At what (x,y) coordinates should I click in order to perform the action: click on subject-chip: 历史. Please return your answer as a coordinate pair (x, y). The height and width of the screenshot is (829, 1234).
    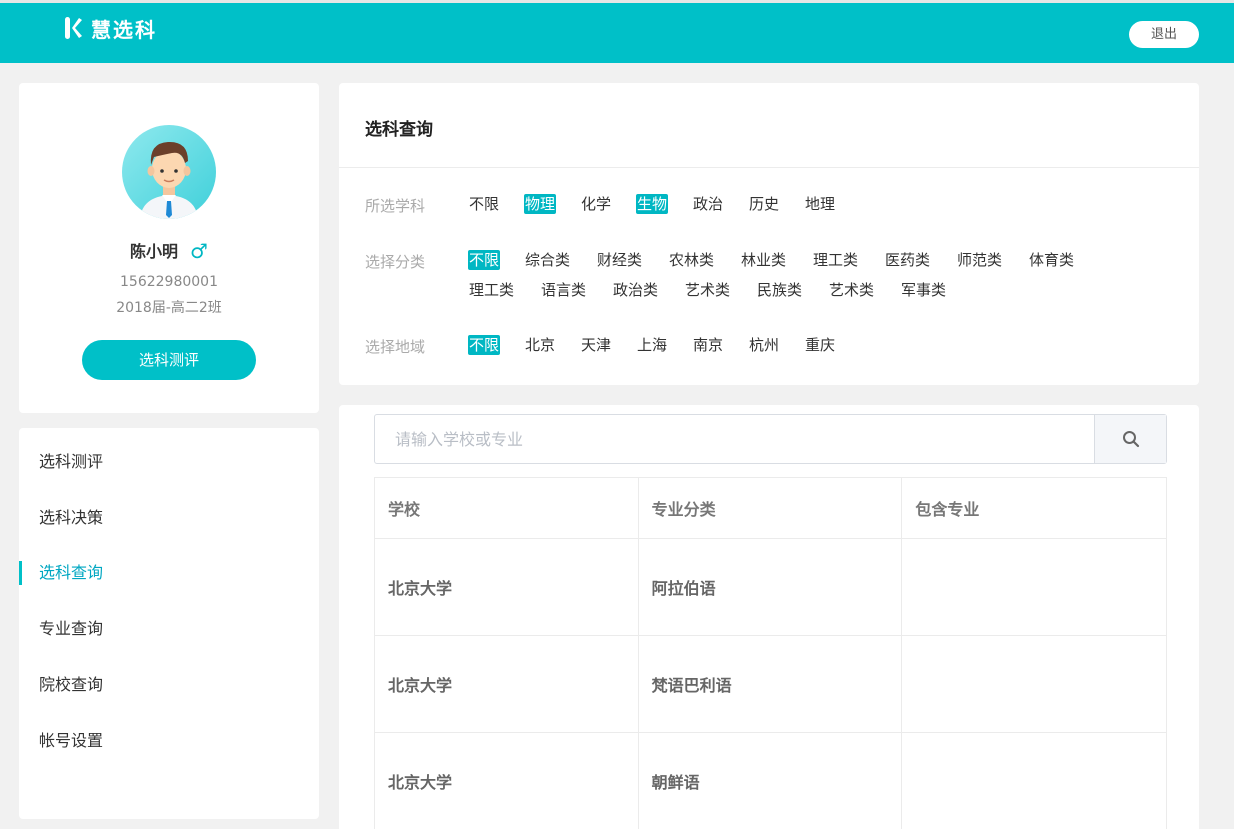
    Looking at the image, I should click on (764, 204).